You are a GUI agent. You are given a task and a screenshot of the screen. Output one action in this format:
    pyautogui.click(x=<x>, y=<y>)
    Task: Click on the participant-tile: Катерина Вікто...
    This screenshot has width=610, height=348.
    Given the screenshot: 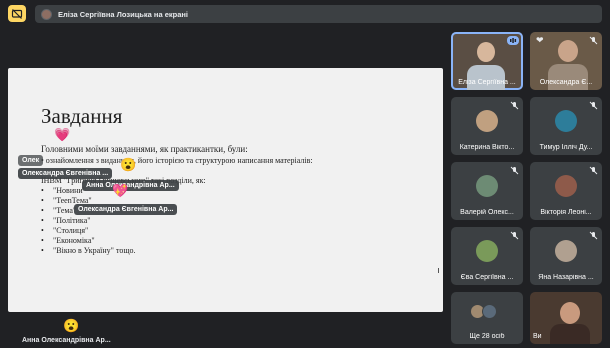 What is the action you would take?
    pyautogui.click(x=487, y=126)
    